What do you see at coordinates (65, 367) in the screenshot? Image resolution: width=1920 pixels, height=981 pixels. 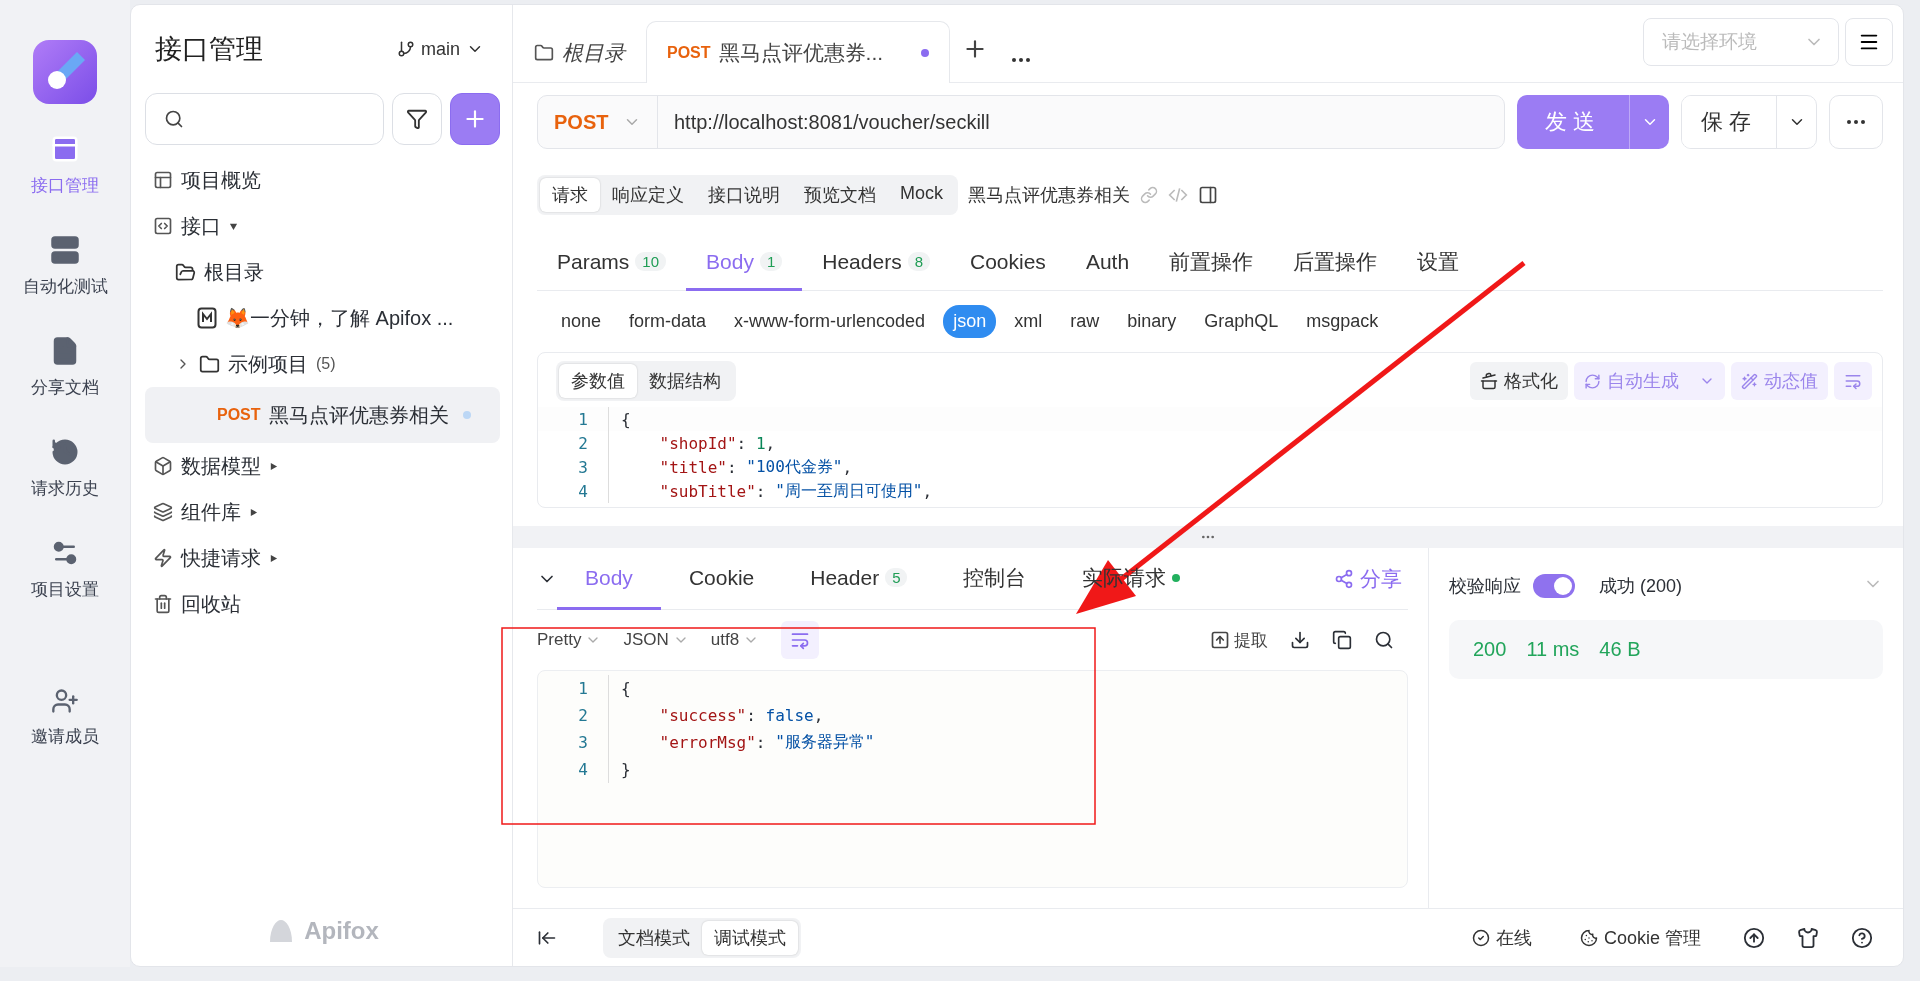 I see `nav-item: 分享文档` at bounding box center [65, 367].